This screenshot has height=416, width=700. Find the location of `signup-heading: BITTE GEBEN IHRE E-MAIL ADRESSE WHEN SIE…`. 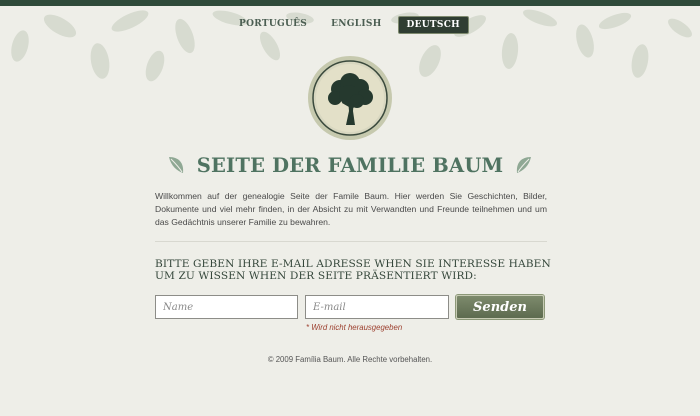

signup-heading: BITTE GEBEN IHRE E-MAIL ADRESSE WHEN SIE… is located at coordinates (355, 270).